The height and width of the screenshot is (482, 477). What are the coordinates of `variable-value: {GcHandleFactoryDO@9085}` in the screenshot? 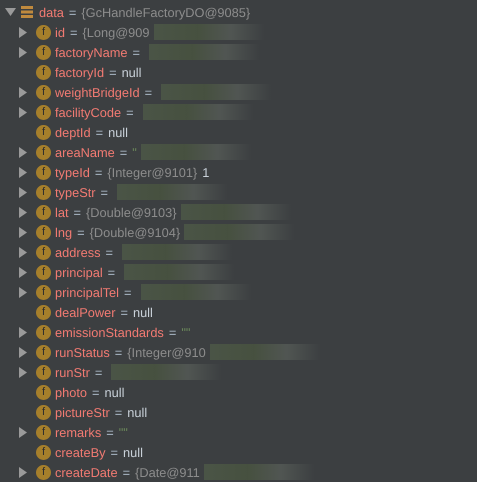 It's located at (165, 12).